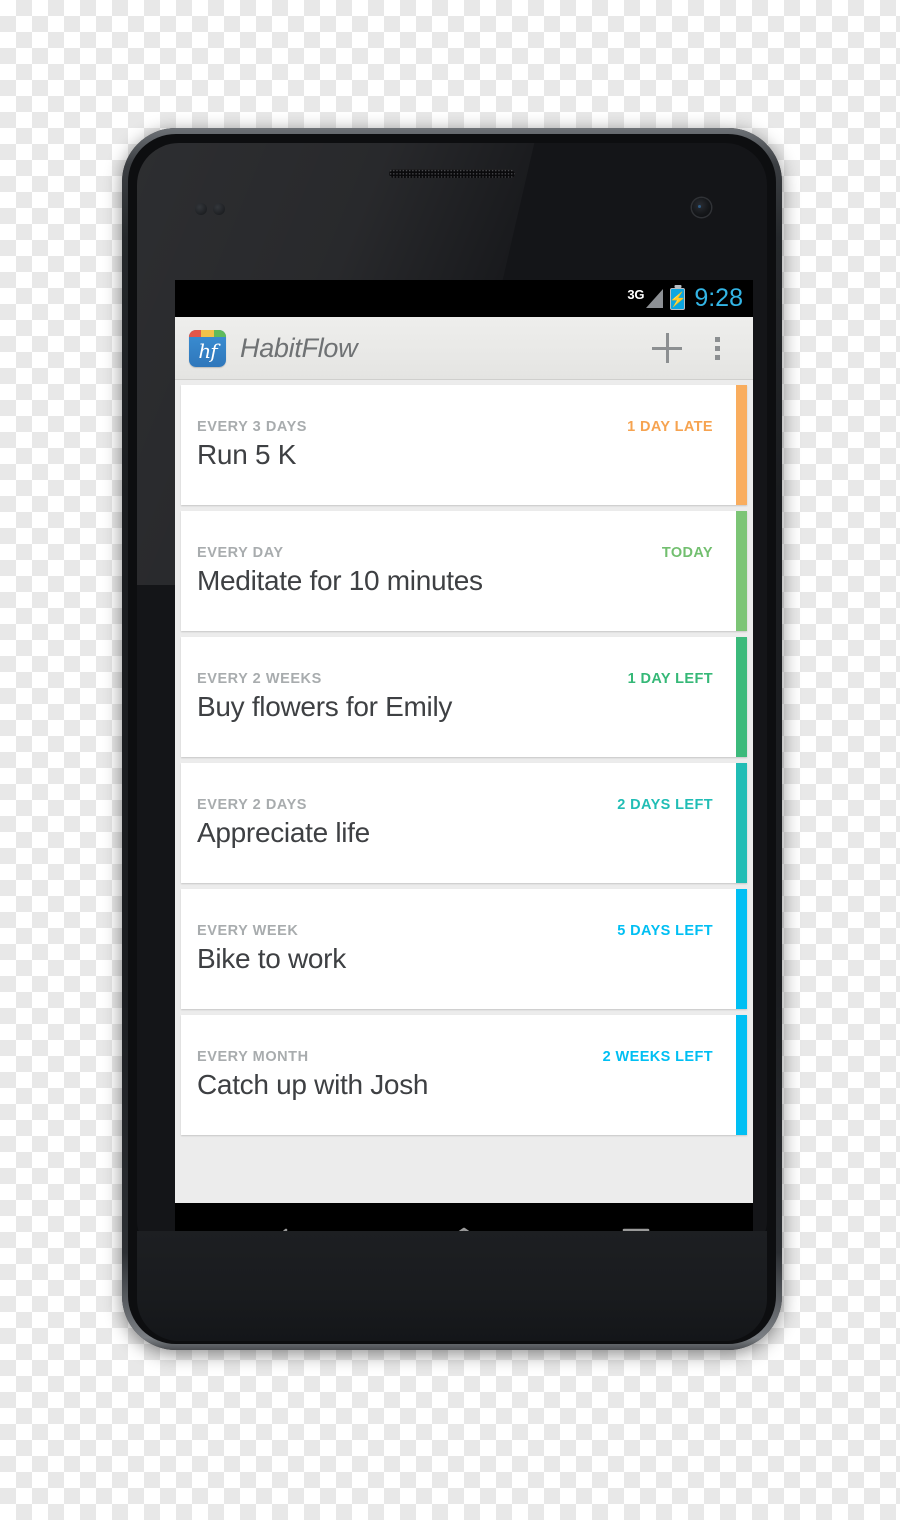 Image resolution: width=900 pixels, height=1520 pixels. I want to click on battery-nub, so click(678, 286).